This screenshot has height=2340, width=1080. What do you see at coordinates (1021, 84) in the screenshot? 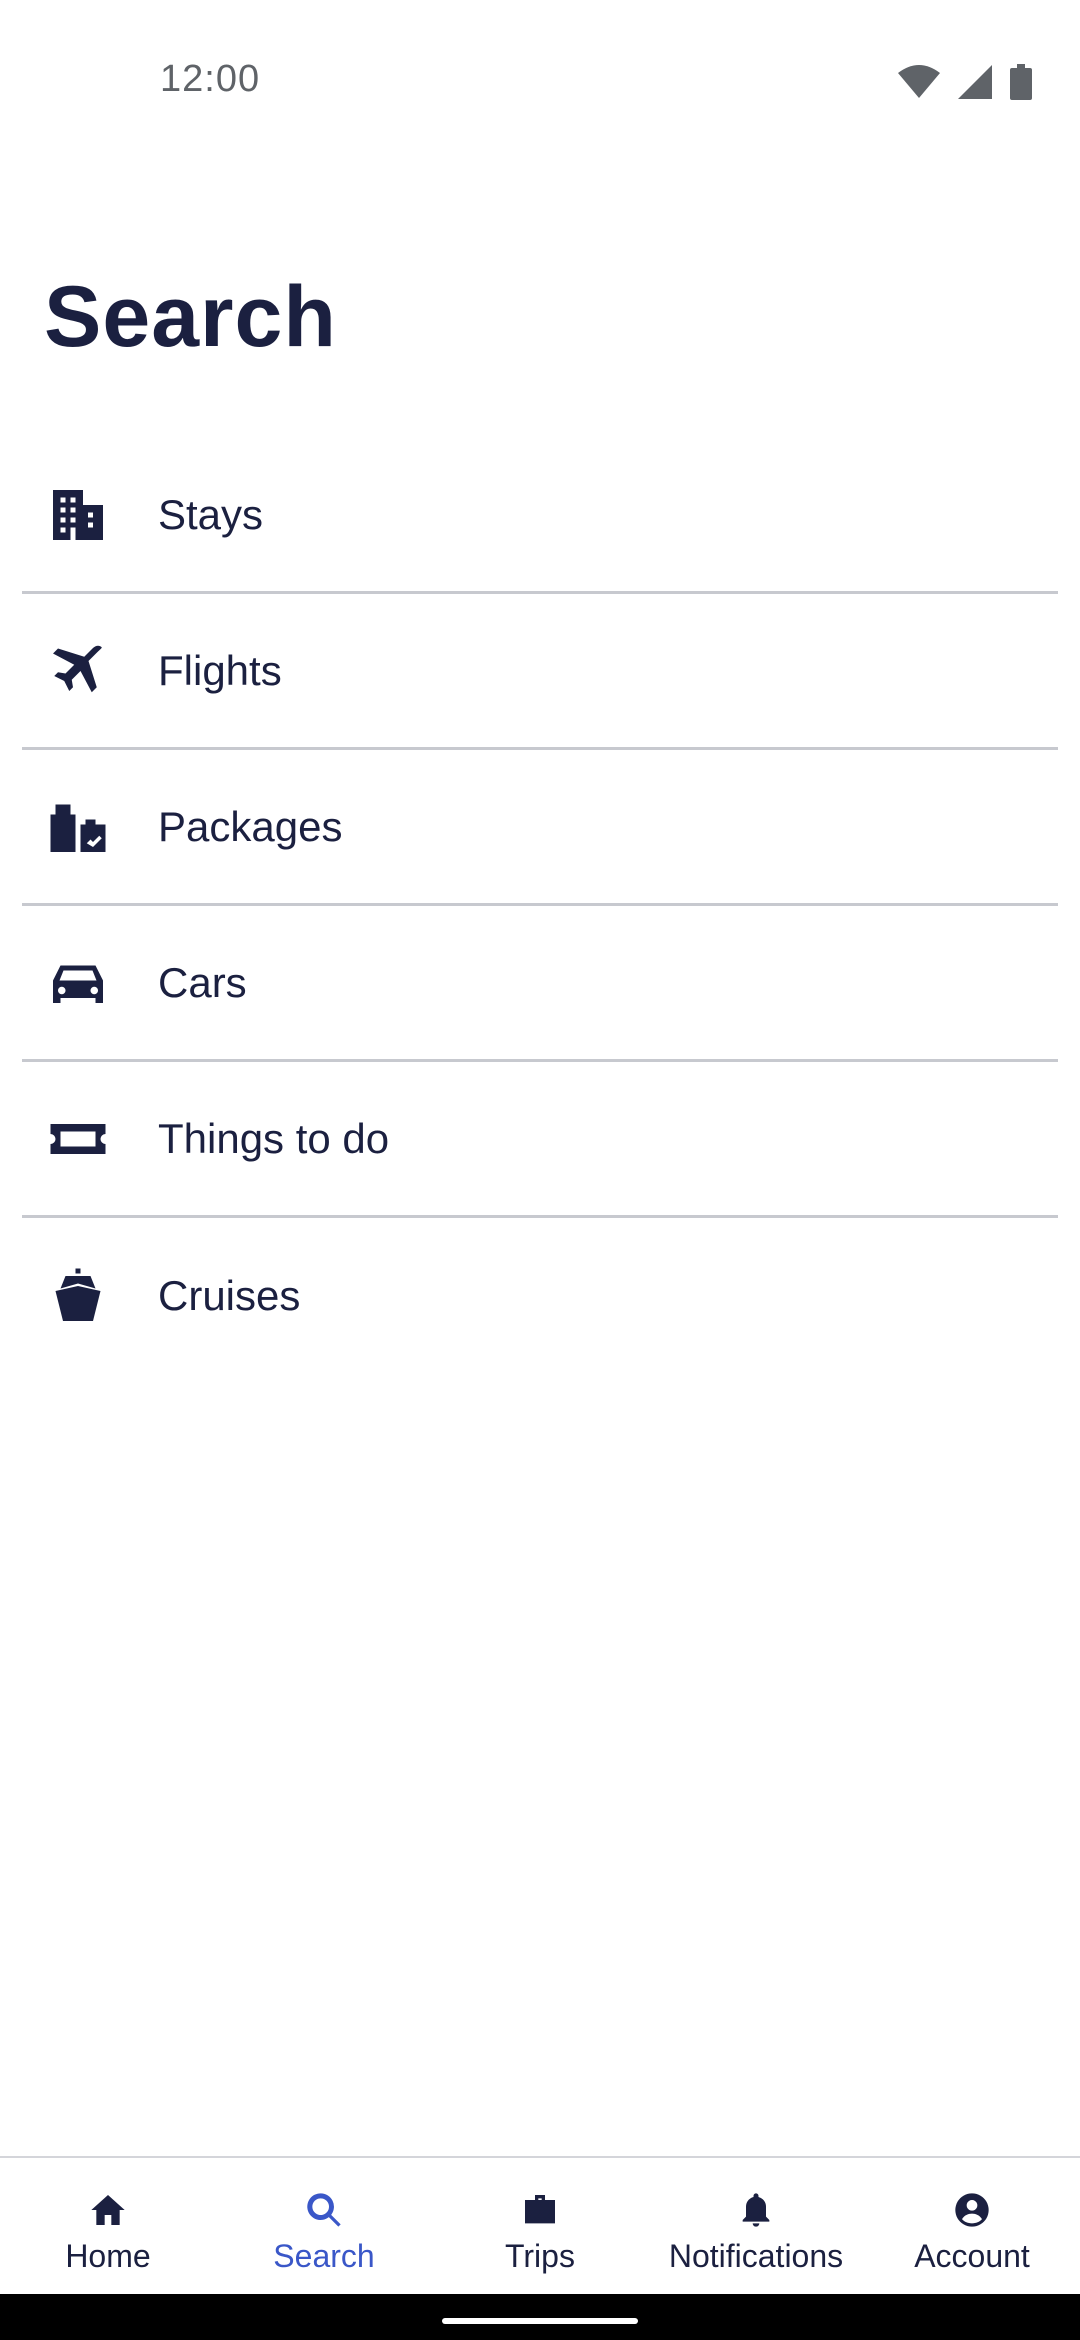
I see `battery-icon` at bounding box center [1021, 84].